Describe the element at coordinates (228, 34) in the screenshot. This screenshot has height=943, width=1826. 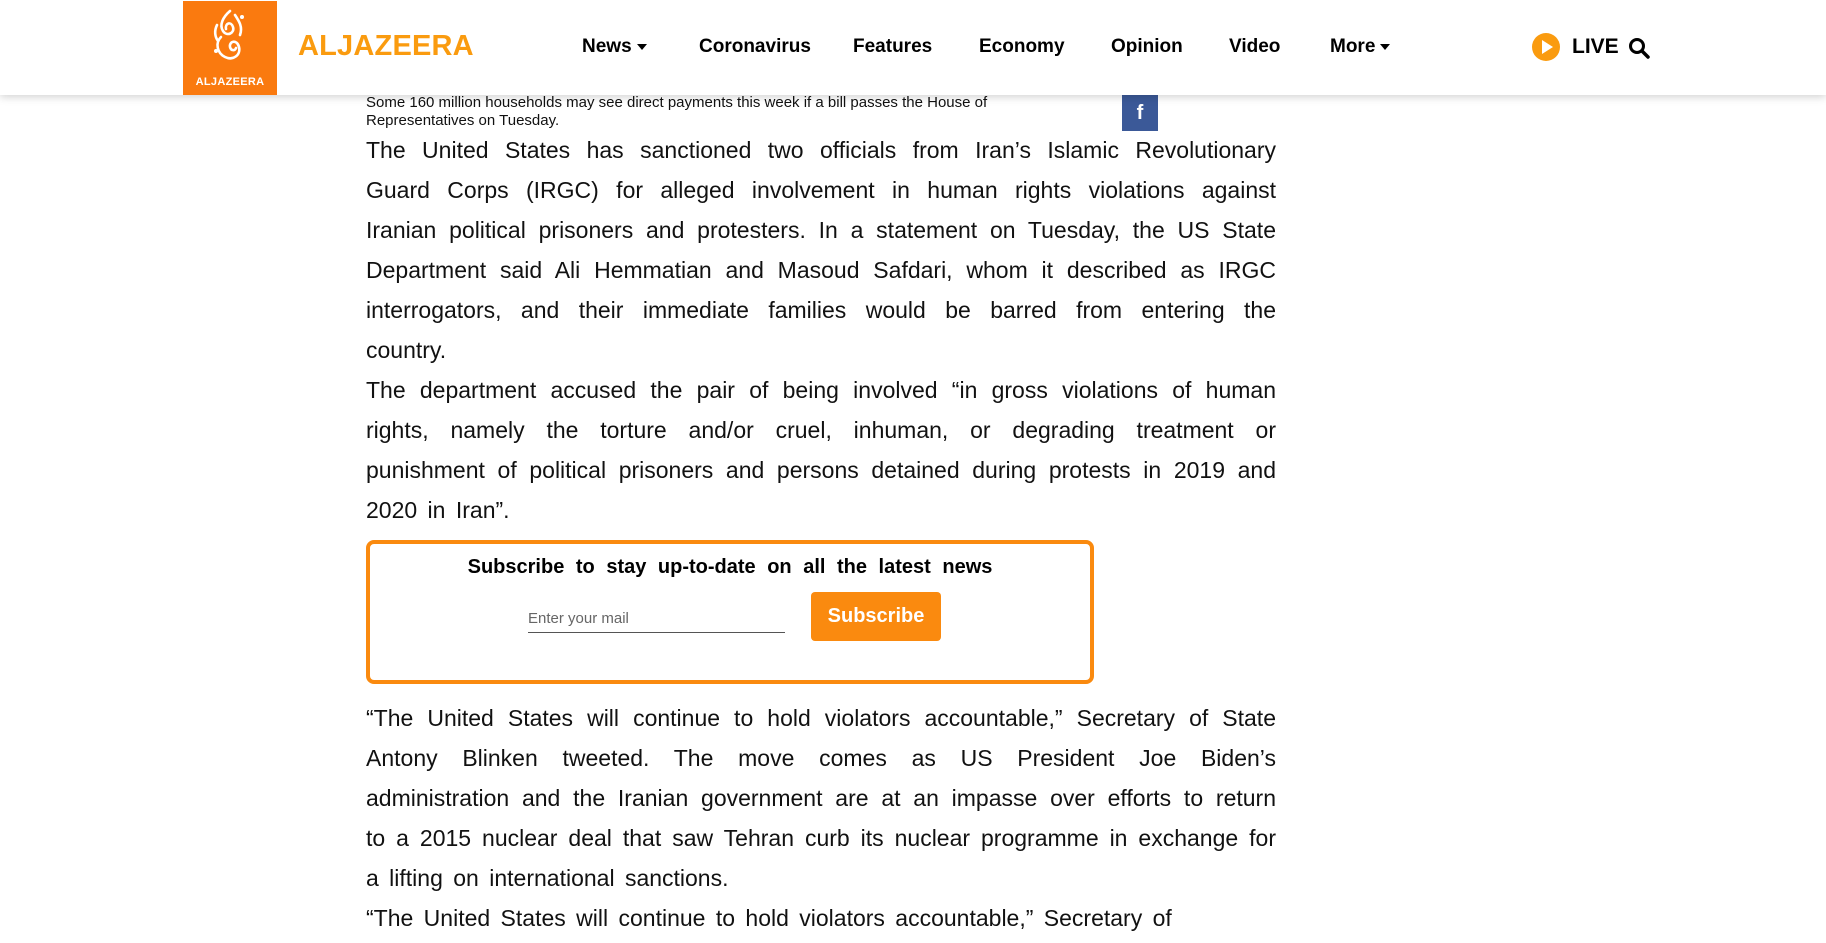
I see `aljazeera-calligraphy-icon` at that location.